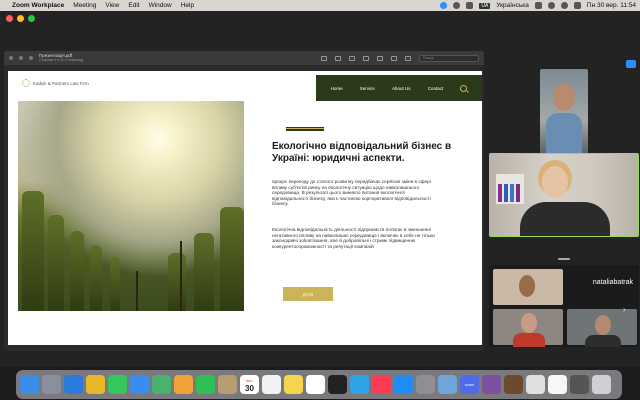 The width and height of the screenshot is (640, 400). What do you see at coordinates (469, 384) in the screenshot?
I see `chat-app-icon: zoom` at bounding box center [469, 384].